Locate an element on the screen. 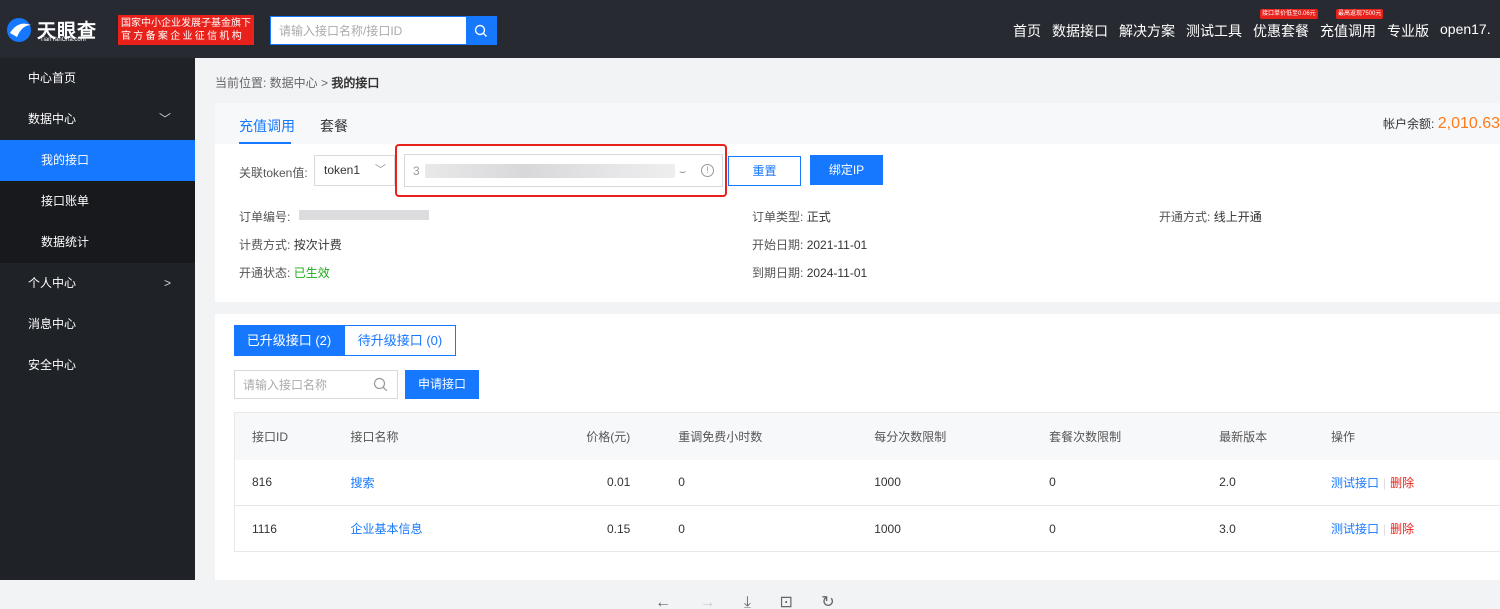  sidebar-item-label: 个人中心 is located at coordinates (52, 283).